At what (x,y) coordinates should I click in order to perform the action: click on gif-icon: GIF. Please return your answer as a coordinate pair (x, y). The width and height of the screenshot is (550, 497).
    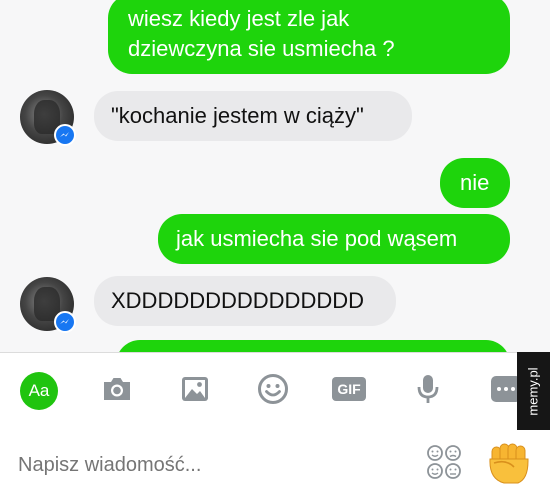
    Looking at the image, I should click on (349, 389).